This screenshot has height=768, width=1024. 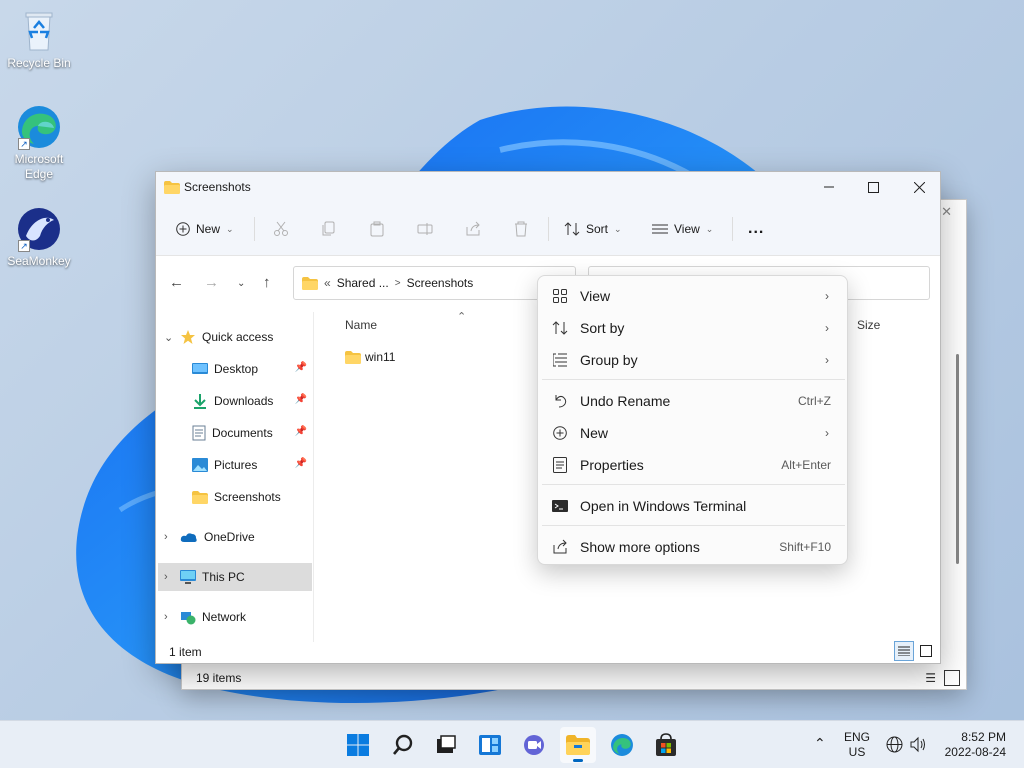 I want to click on menu-item-undo-rename: Undo Rename Ctrl+Z, so click(x=693, y=401).